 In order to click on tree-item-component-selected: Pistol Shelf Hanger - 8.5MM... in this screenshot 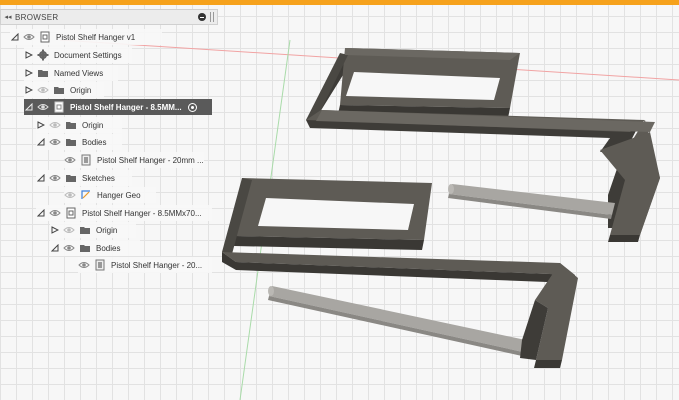, I will do `click(118, 107)`.